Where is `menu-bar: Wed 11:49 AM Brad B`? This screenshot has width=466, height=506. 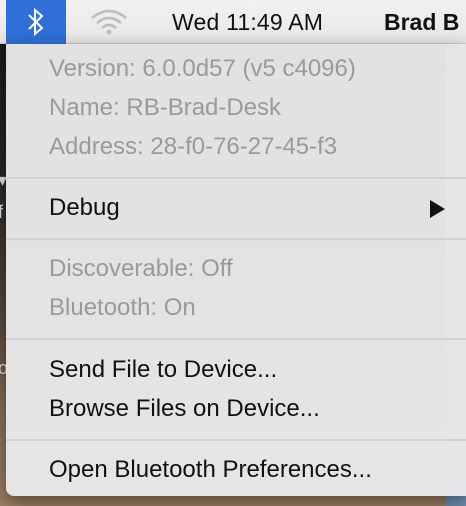
menu-bar: Wed 11:49 AM Brad B is located at coordinates (233, 22).